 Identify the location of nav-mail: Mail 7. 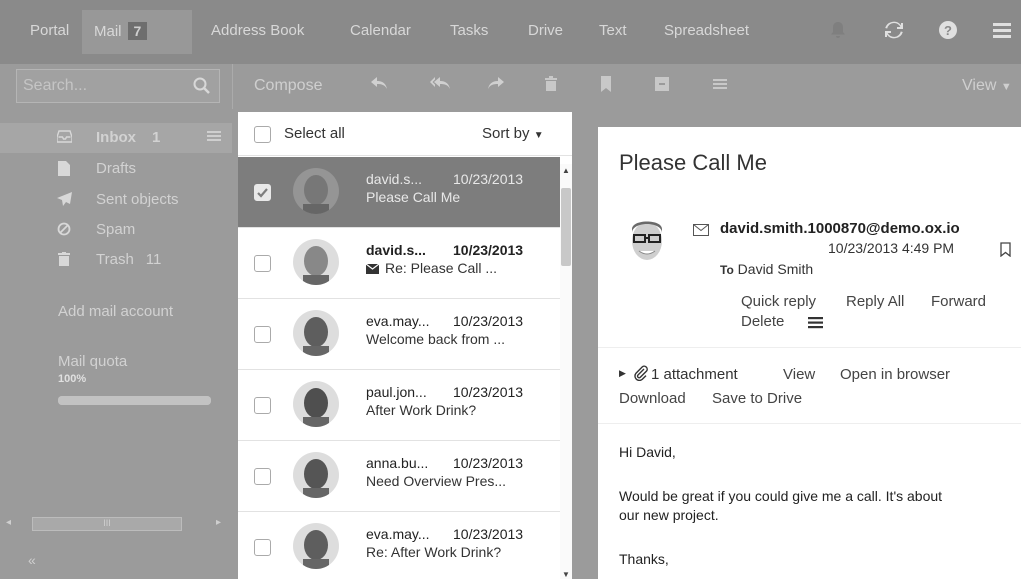
(121, 31).